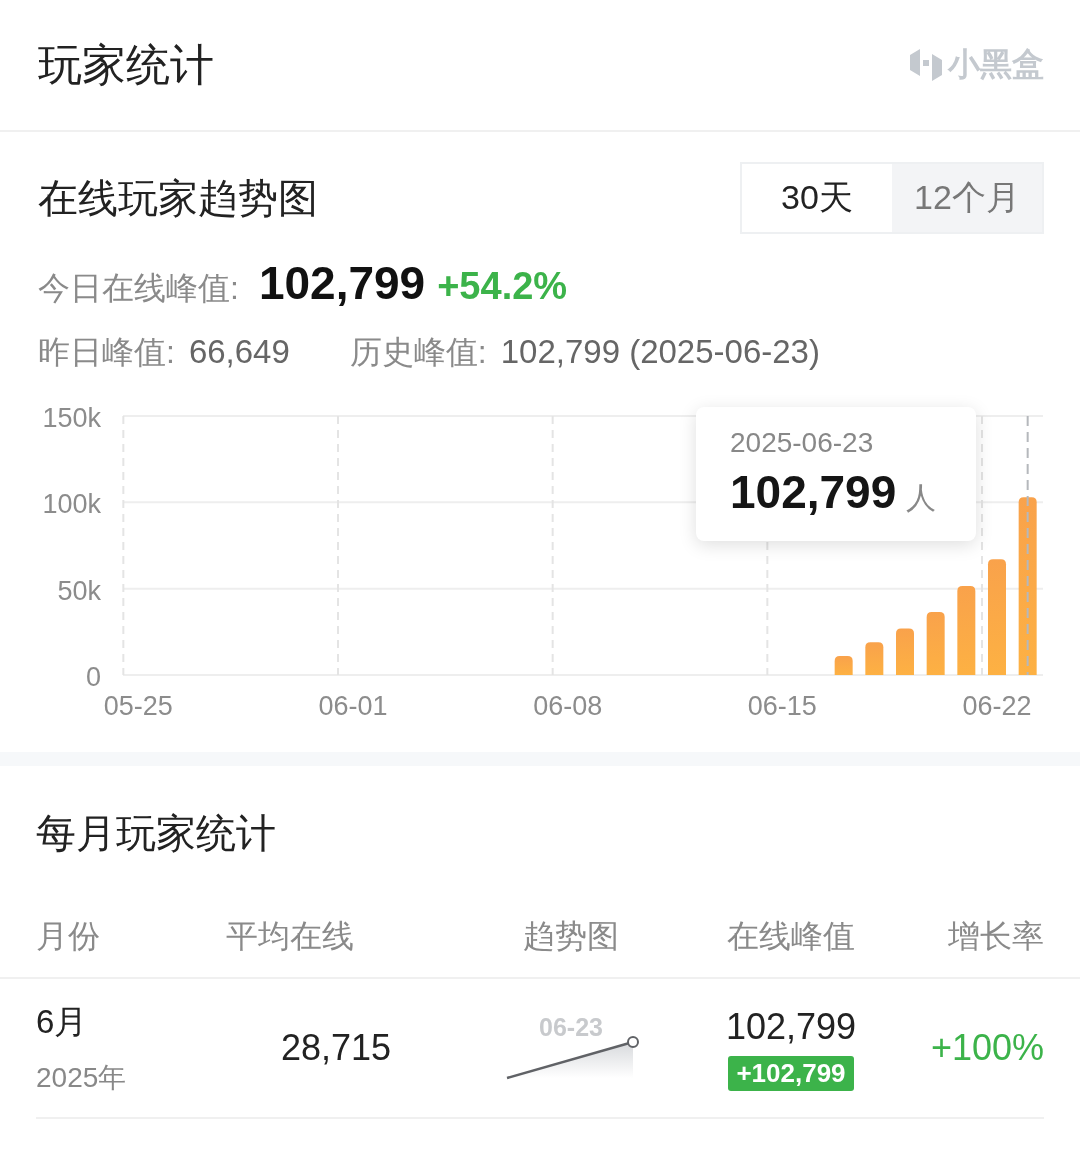 The height and width of the screenshot is (1151, 1080). I want to click on axis-label: 150k, so click(71, 418).